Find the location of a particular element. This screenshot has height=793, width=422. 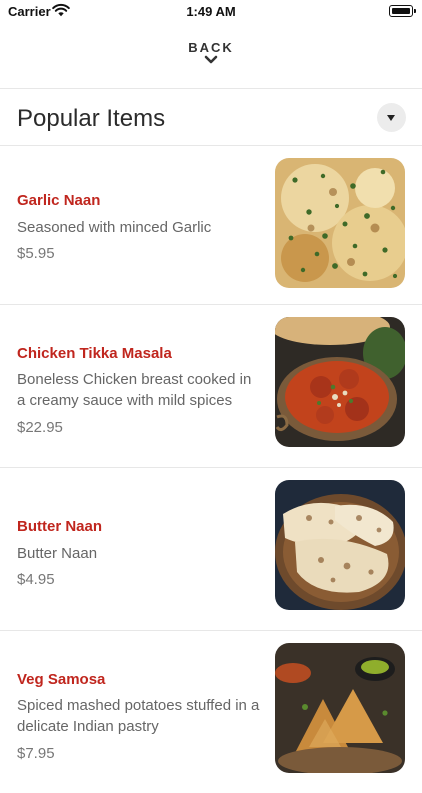

item-name: Butter Naan is located at coordinates (60, 526).